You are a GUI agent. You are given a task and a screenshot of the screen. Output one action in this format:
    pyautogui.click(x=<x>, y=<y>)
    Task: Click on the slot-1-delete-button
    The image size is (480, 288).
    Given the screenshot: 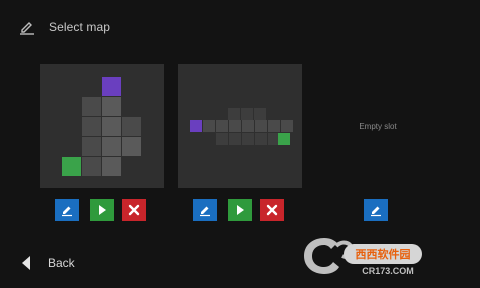 What is the action you would take?
    pyautogui.click(x=134, y=210)
    